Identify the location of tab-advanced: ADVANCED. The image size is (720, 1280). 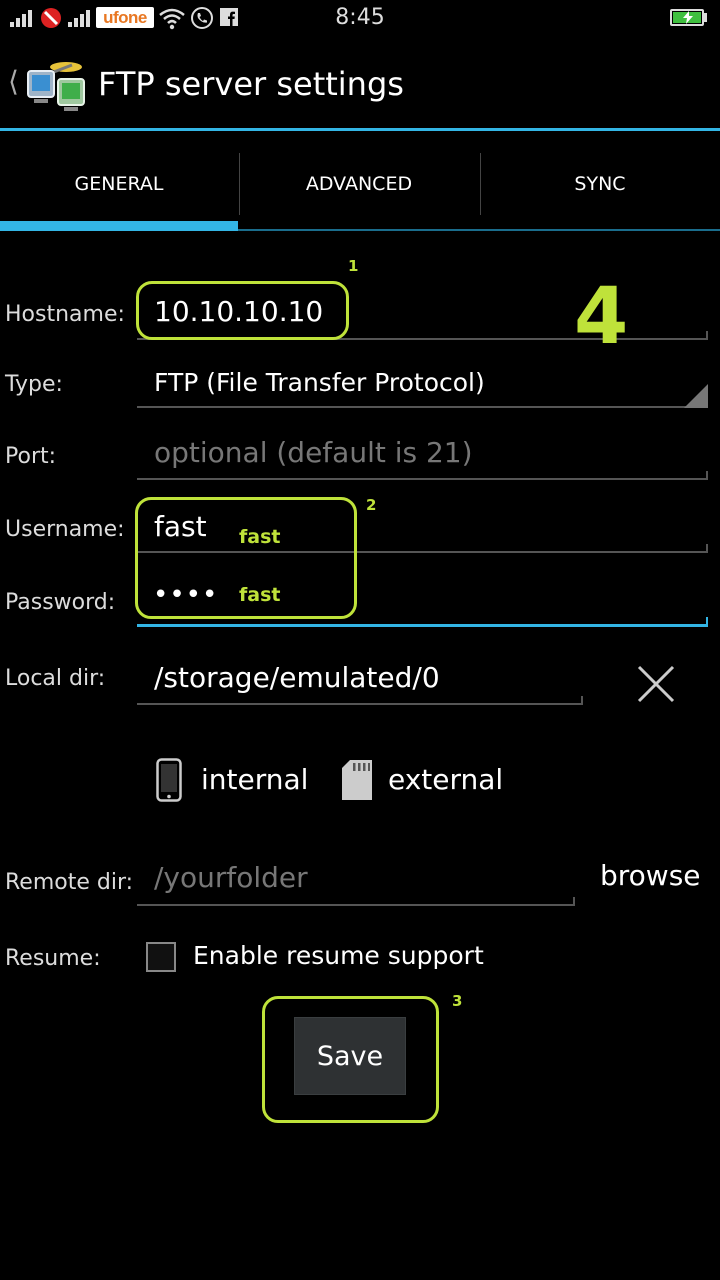
(359, 181).